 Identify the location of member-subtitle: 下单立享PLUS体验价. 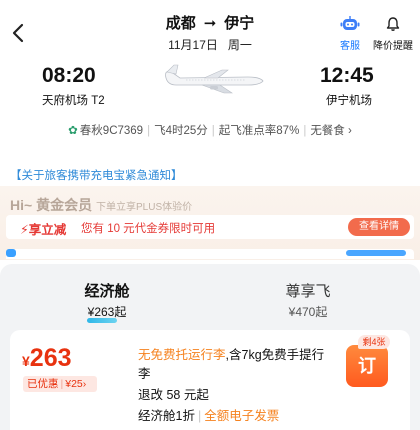
(144, 207).